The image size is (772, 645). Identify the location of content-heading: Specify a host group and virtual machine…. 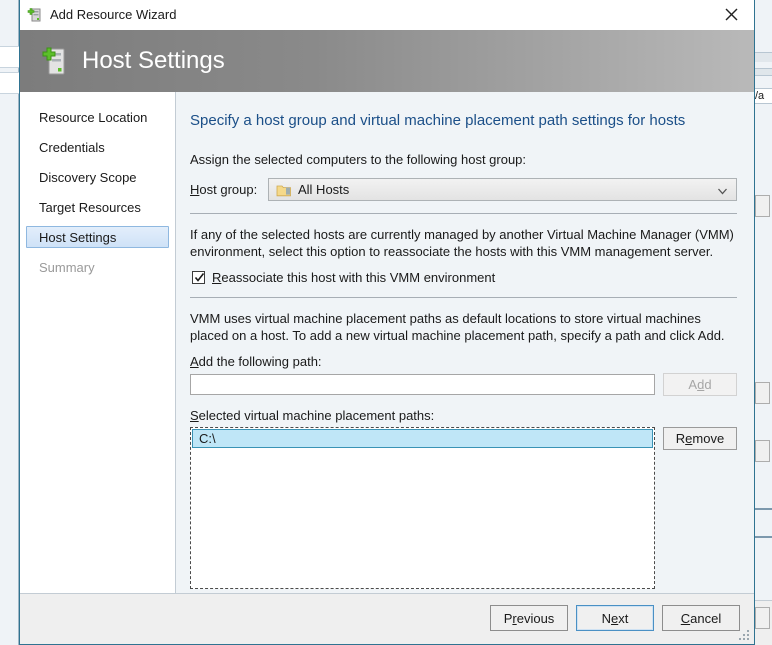
(438, 120).